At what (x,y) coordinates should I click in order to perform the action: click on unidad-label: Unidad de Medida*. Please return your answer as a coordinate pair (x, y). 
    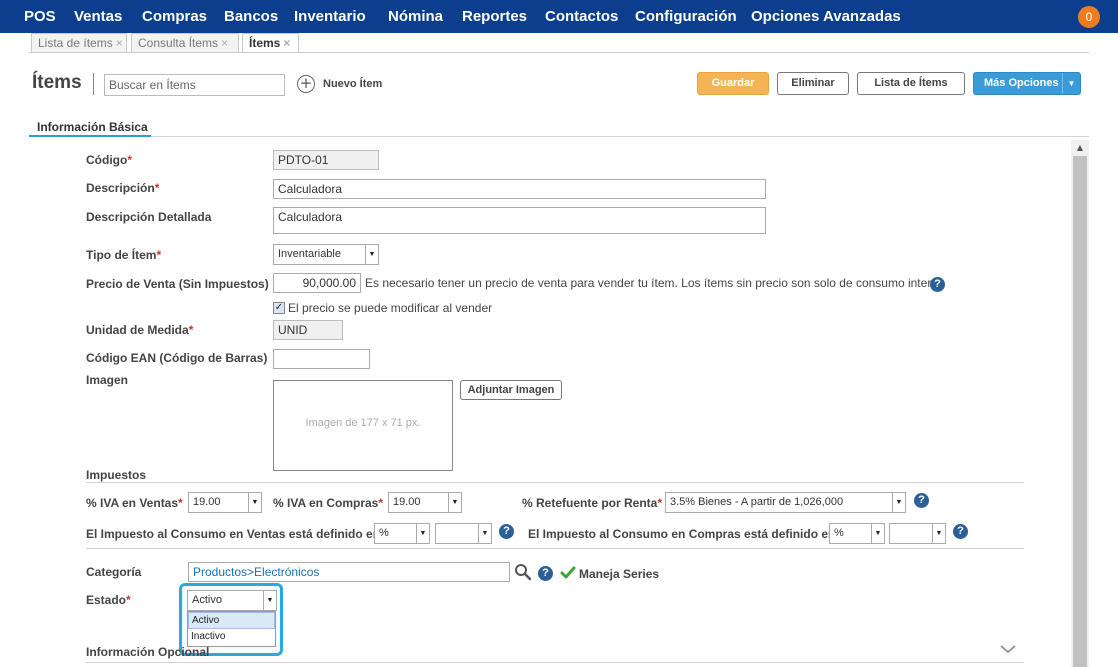
    Looking at the image, I should click on (140, 330).